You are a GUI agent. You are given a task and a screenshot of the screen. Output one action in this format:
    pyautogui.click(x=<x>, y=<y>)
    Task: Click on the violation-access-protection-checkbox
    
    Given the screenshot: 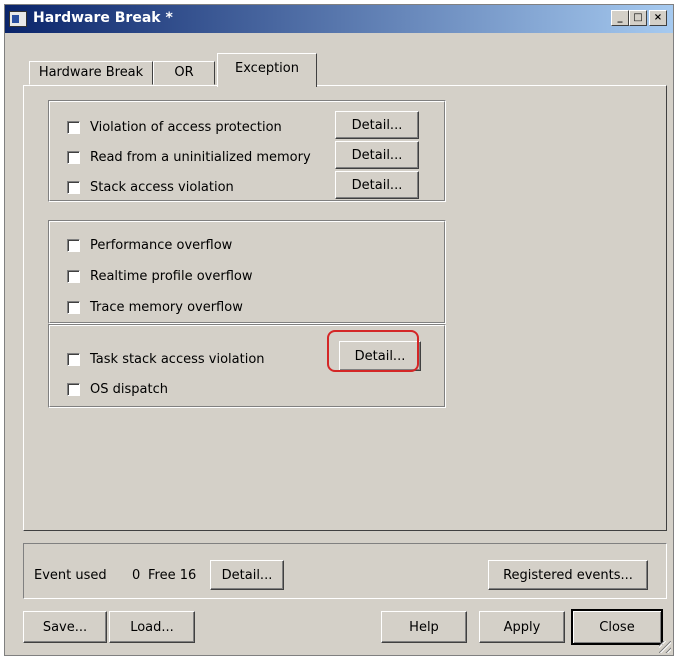 What is the action you would take?
    pyautogui.click(x=73, y=127)
    